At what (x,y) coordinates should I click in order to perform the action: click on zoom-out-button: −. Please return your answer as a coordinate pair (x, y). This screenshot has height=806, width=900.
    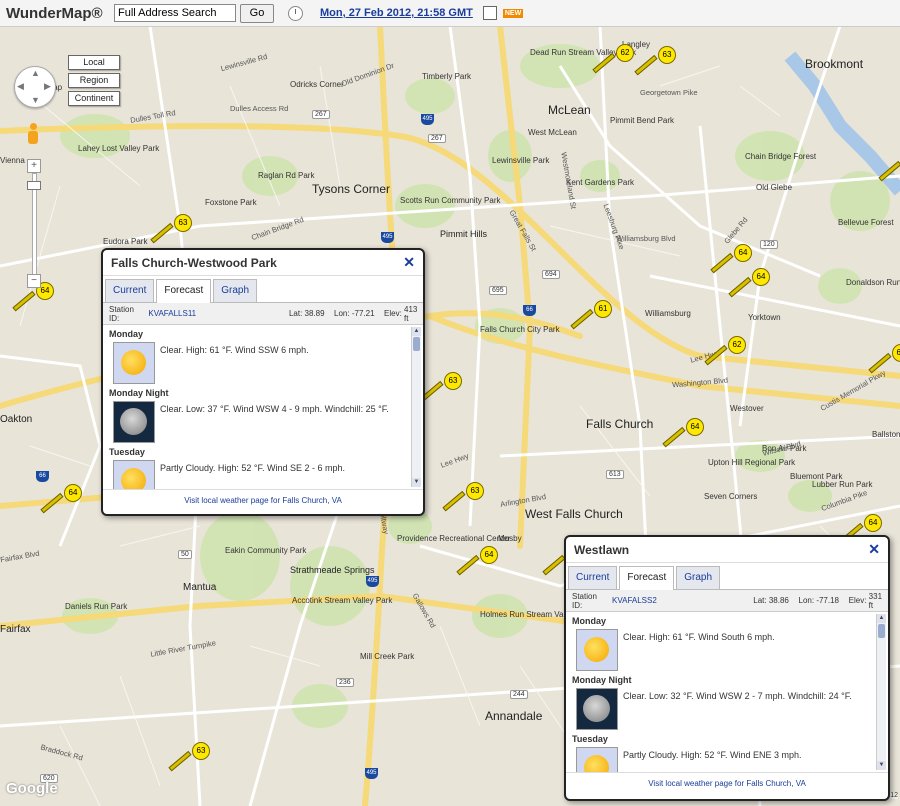
    Looking at the image, I should click on (34, 281).